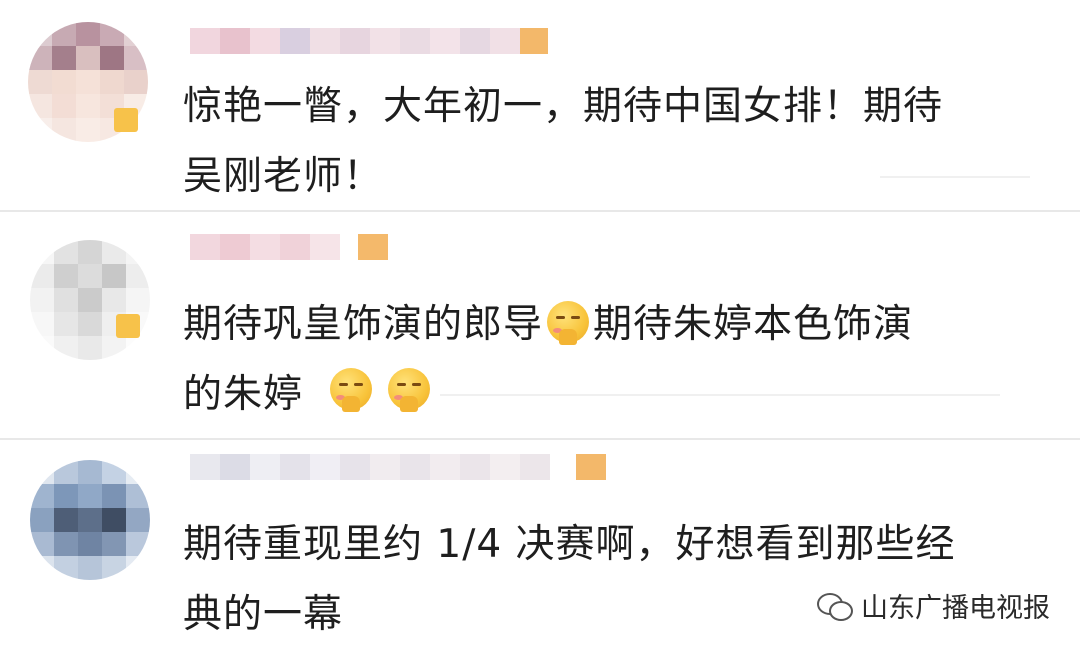 The height and width of the screenshot is (655, 1080). I want to click on comment-text: 期待重现里约 1/4 决赛啊，好想看到那些经 典的一幕, so click(569, 579).